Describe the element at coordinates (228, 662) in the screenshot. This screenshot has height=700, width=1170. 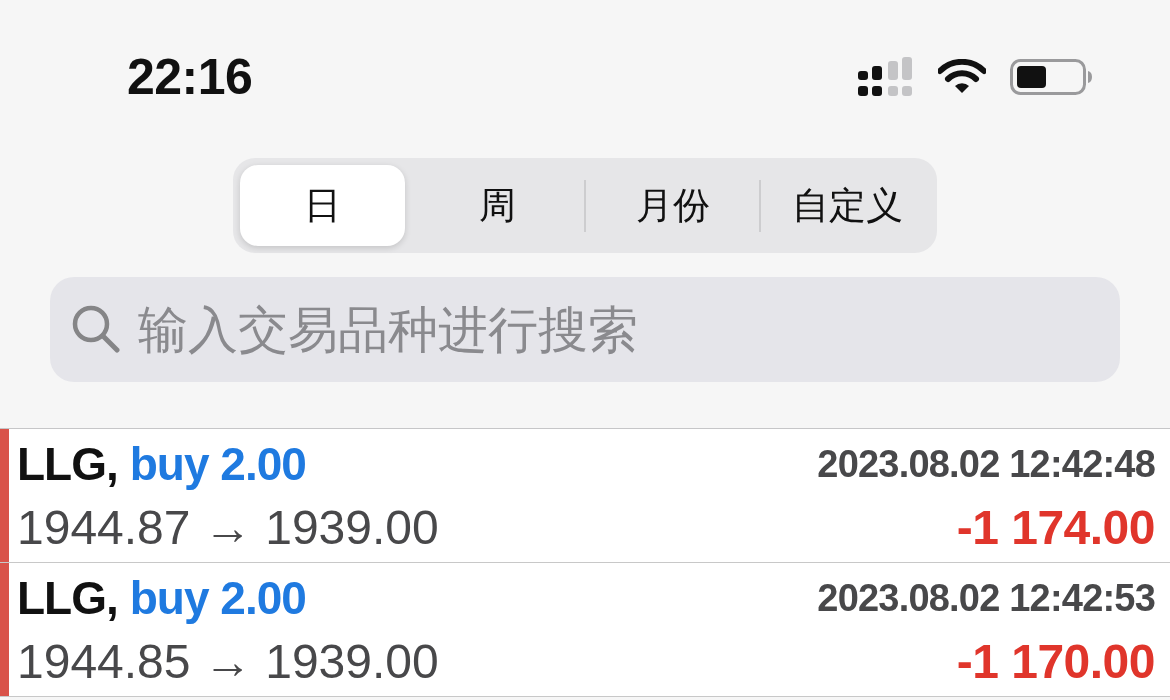
I see `price-range: 1944.85 → 1939.00` at that location.